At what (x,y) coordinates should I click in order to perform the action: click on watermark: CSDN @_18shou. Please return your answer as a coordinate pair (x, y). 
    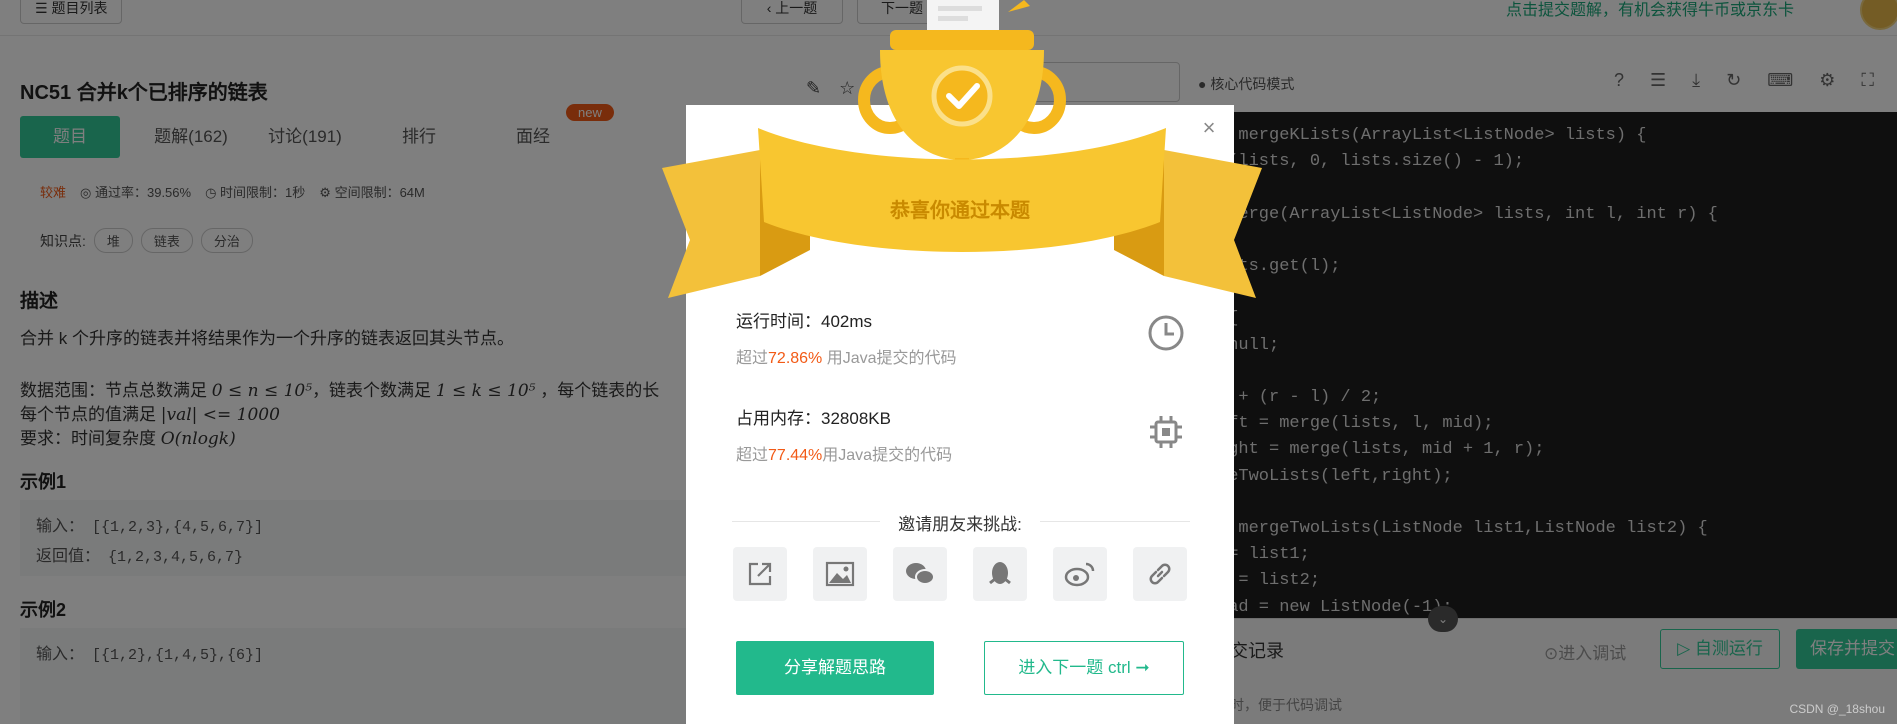
    Looking at the image, I should click on (1837, 709).